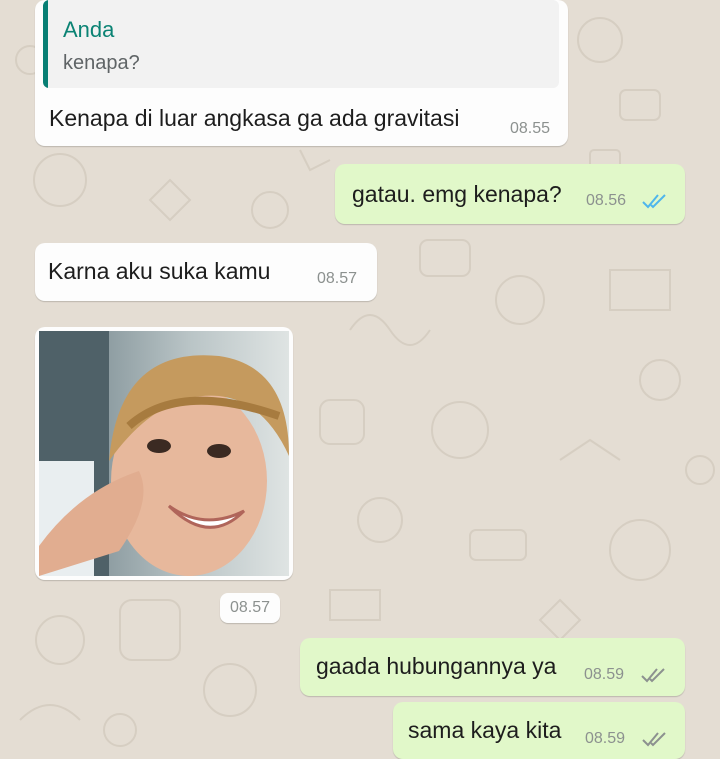  What do you see at coordinates (530, 128) in the screenshot?
I see `message-timestamp: 08.55` at bounding box center [530, 128].